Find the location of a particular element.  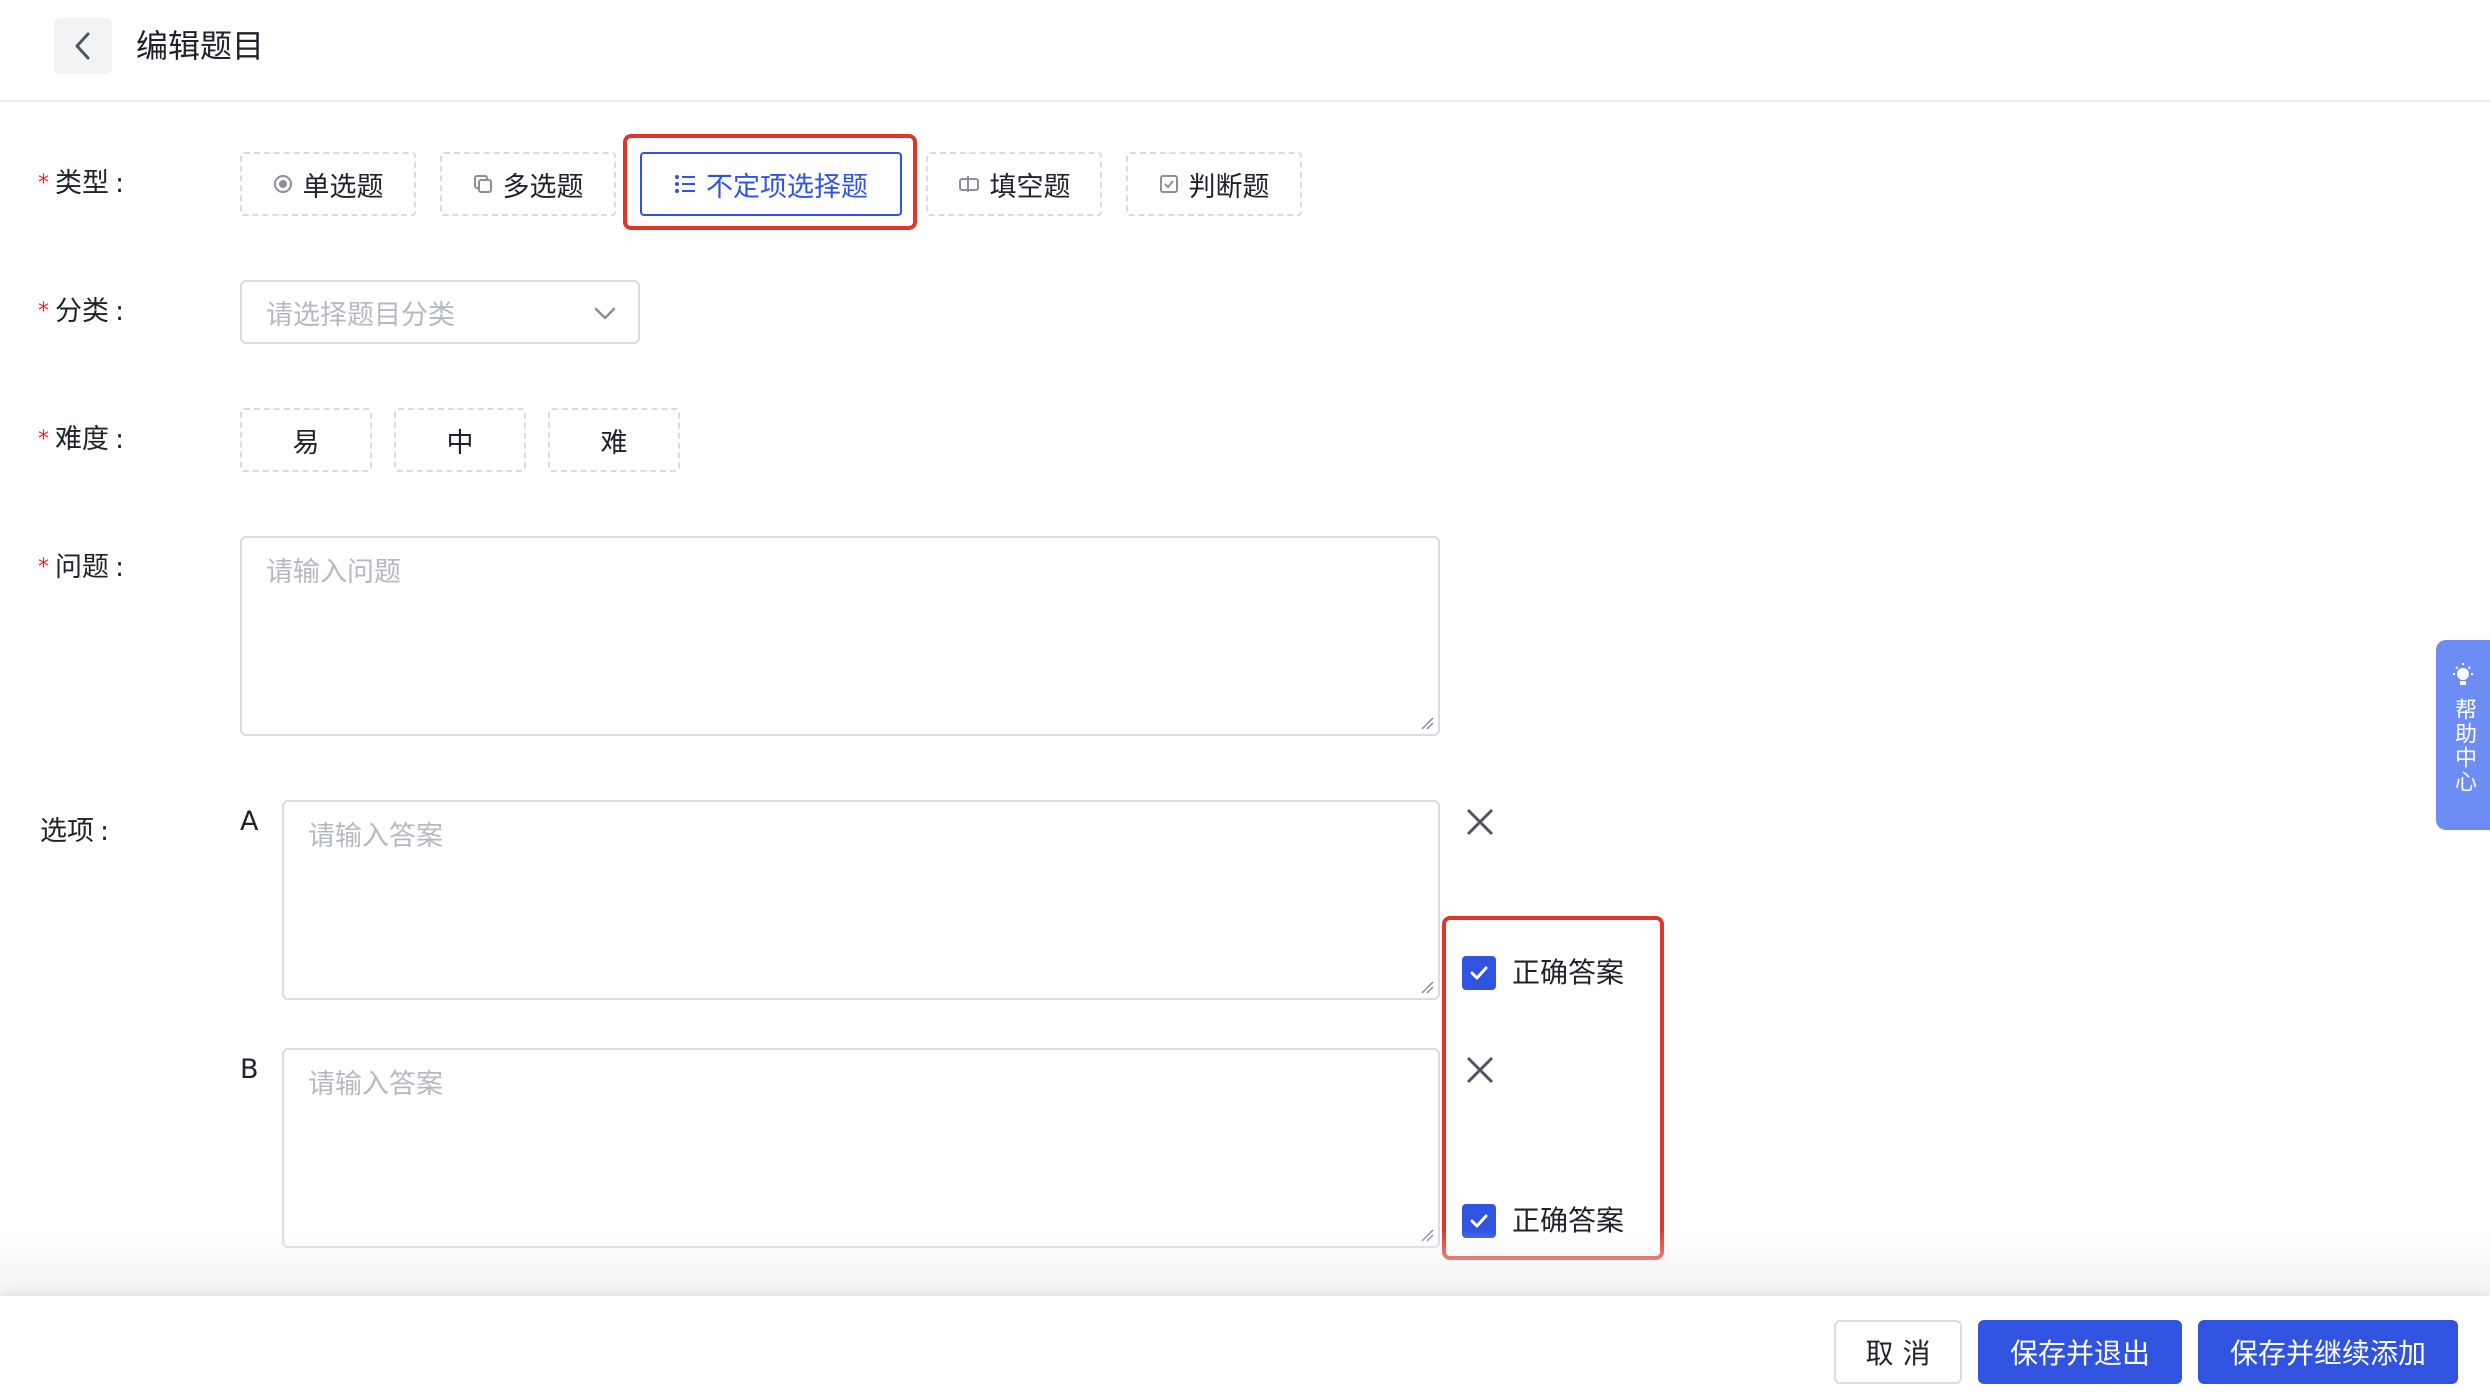

chevron-down-icon is located at coordinates (605, 313).